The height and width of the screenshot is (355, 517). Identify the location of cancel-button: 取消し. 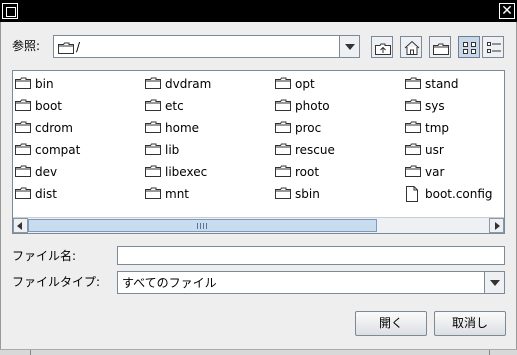
(470, 323).